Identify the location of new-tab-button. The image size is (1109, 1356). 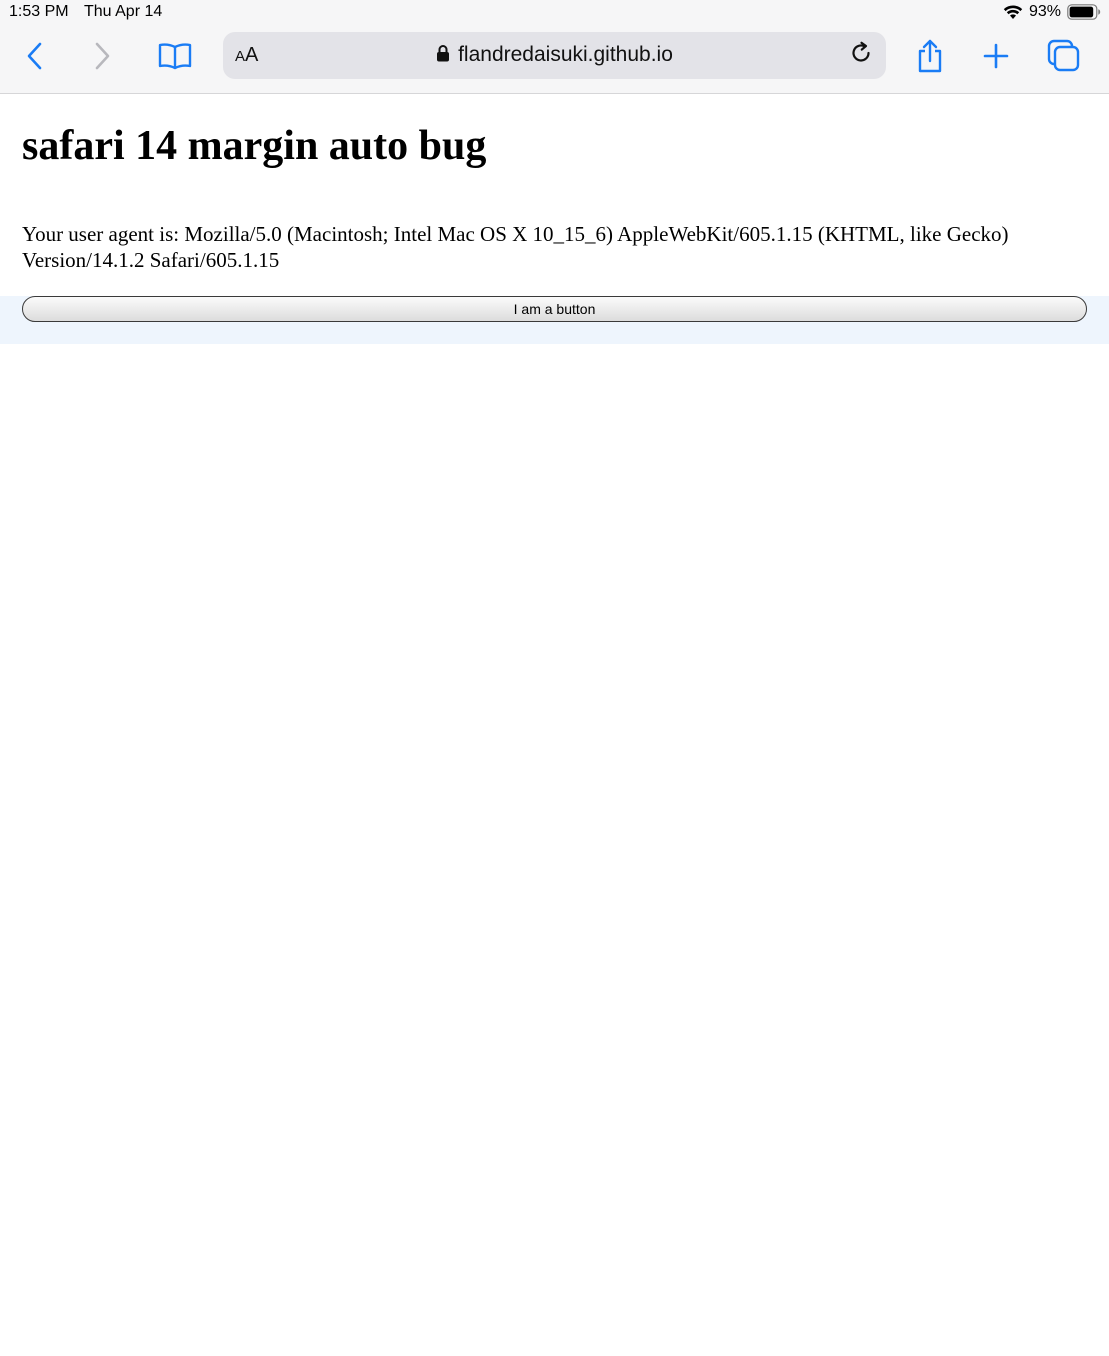
(996, 58).